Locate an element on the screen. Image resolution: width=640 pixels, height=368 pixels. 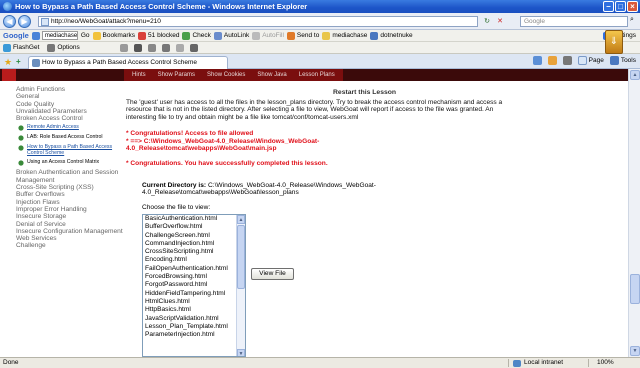
close-button: × is located at coordinates (632, 6).